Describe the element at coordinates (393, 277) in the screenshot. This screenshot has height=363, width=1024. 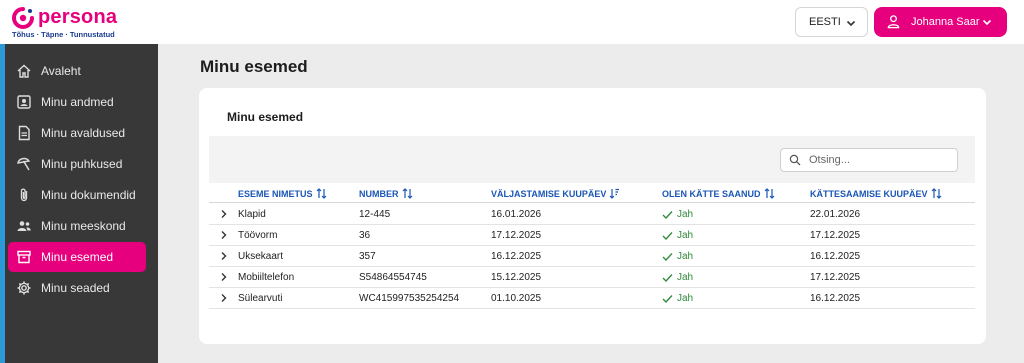
I see `cell-number: S54864554745` at that location.